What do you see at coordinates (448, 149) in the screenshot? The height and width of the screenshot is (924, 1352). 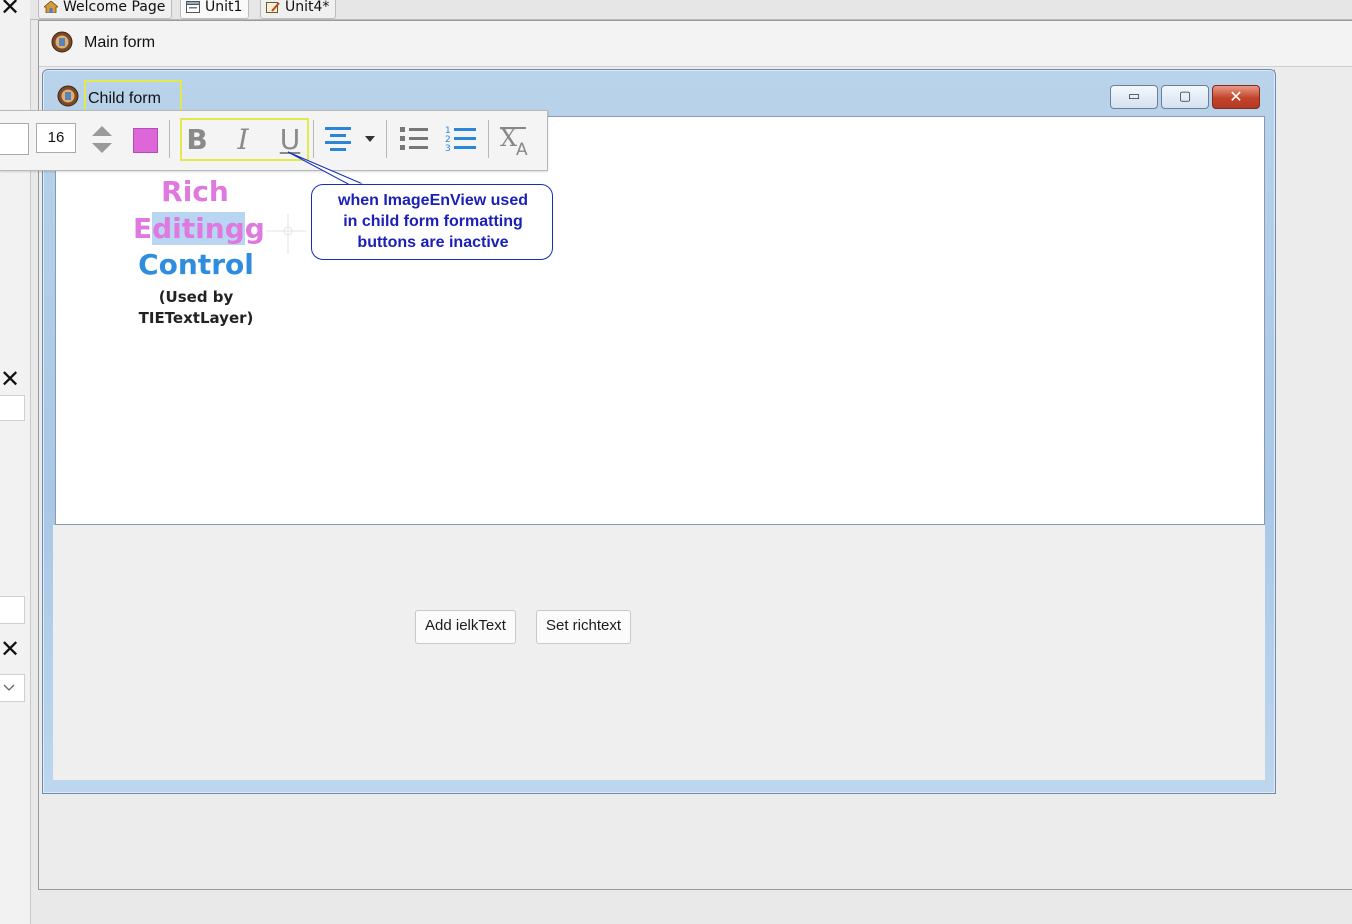 I see `svg-text: 3` at bounding box center [448, 149].